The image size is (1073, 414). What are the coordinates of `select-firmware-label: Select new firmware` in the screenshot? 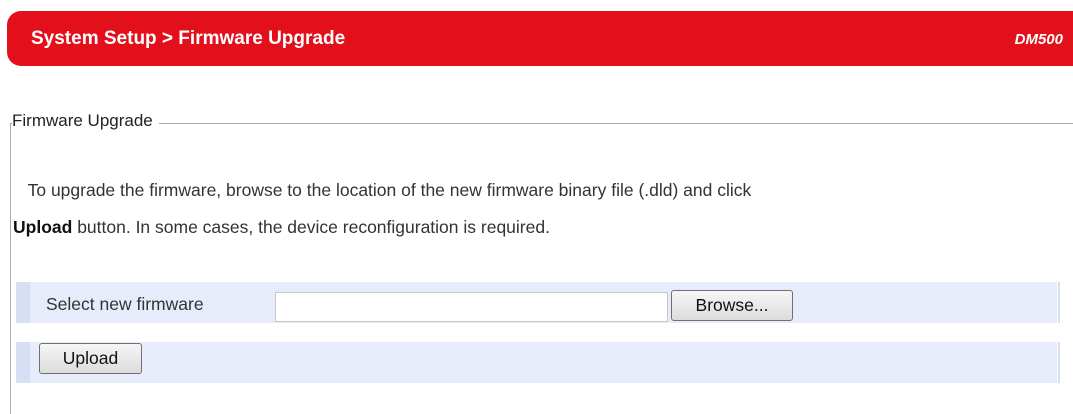 It's located at (125, 304).